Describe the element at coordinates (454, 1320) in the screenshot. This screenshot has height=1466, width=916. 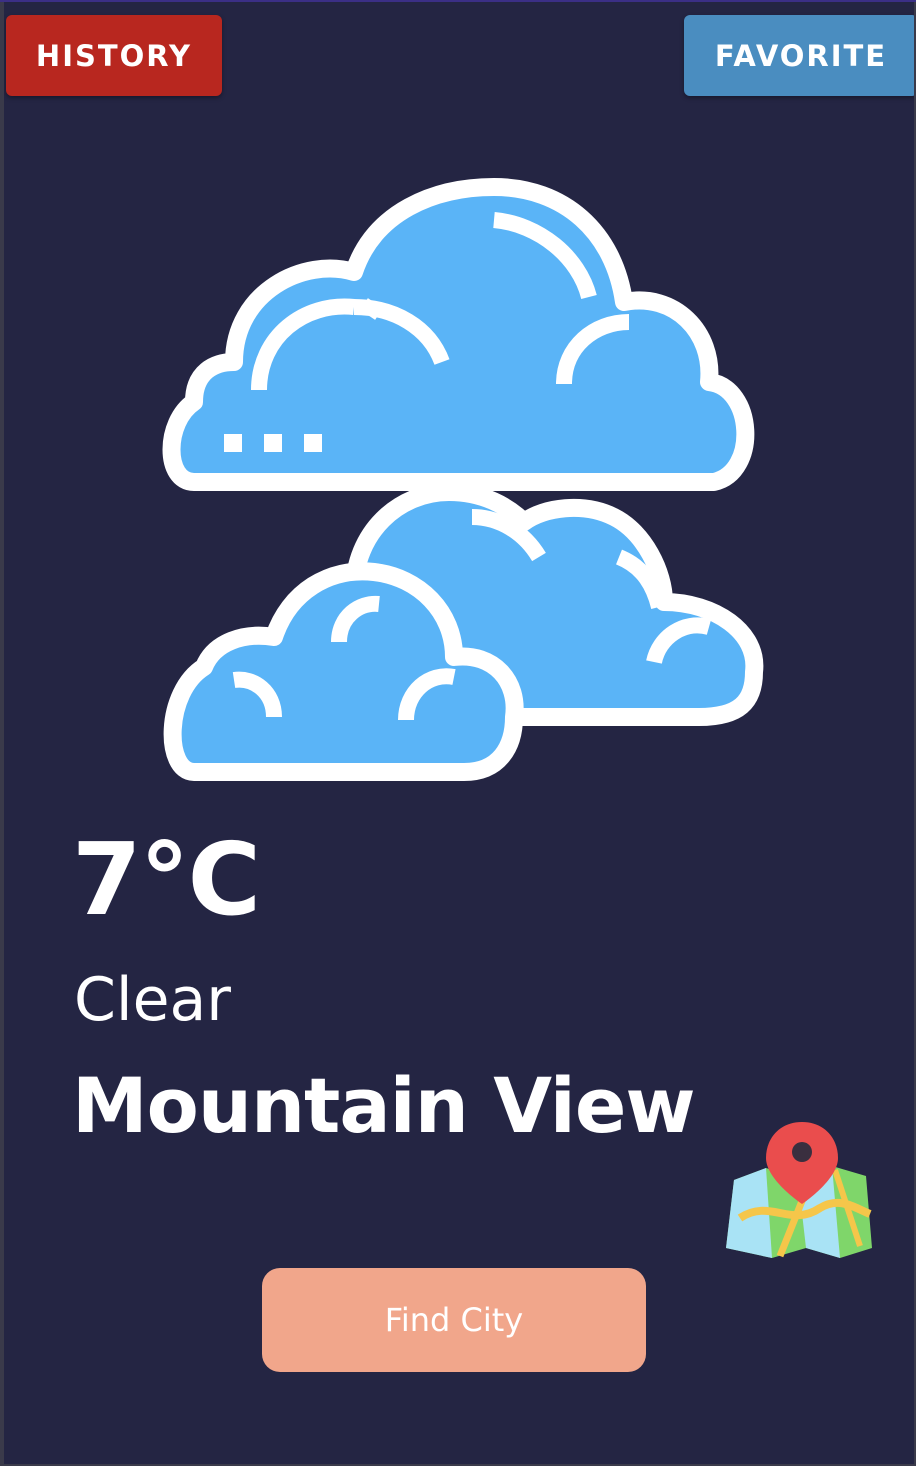
I see `find-city-button: Find City` at that location.